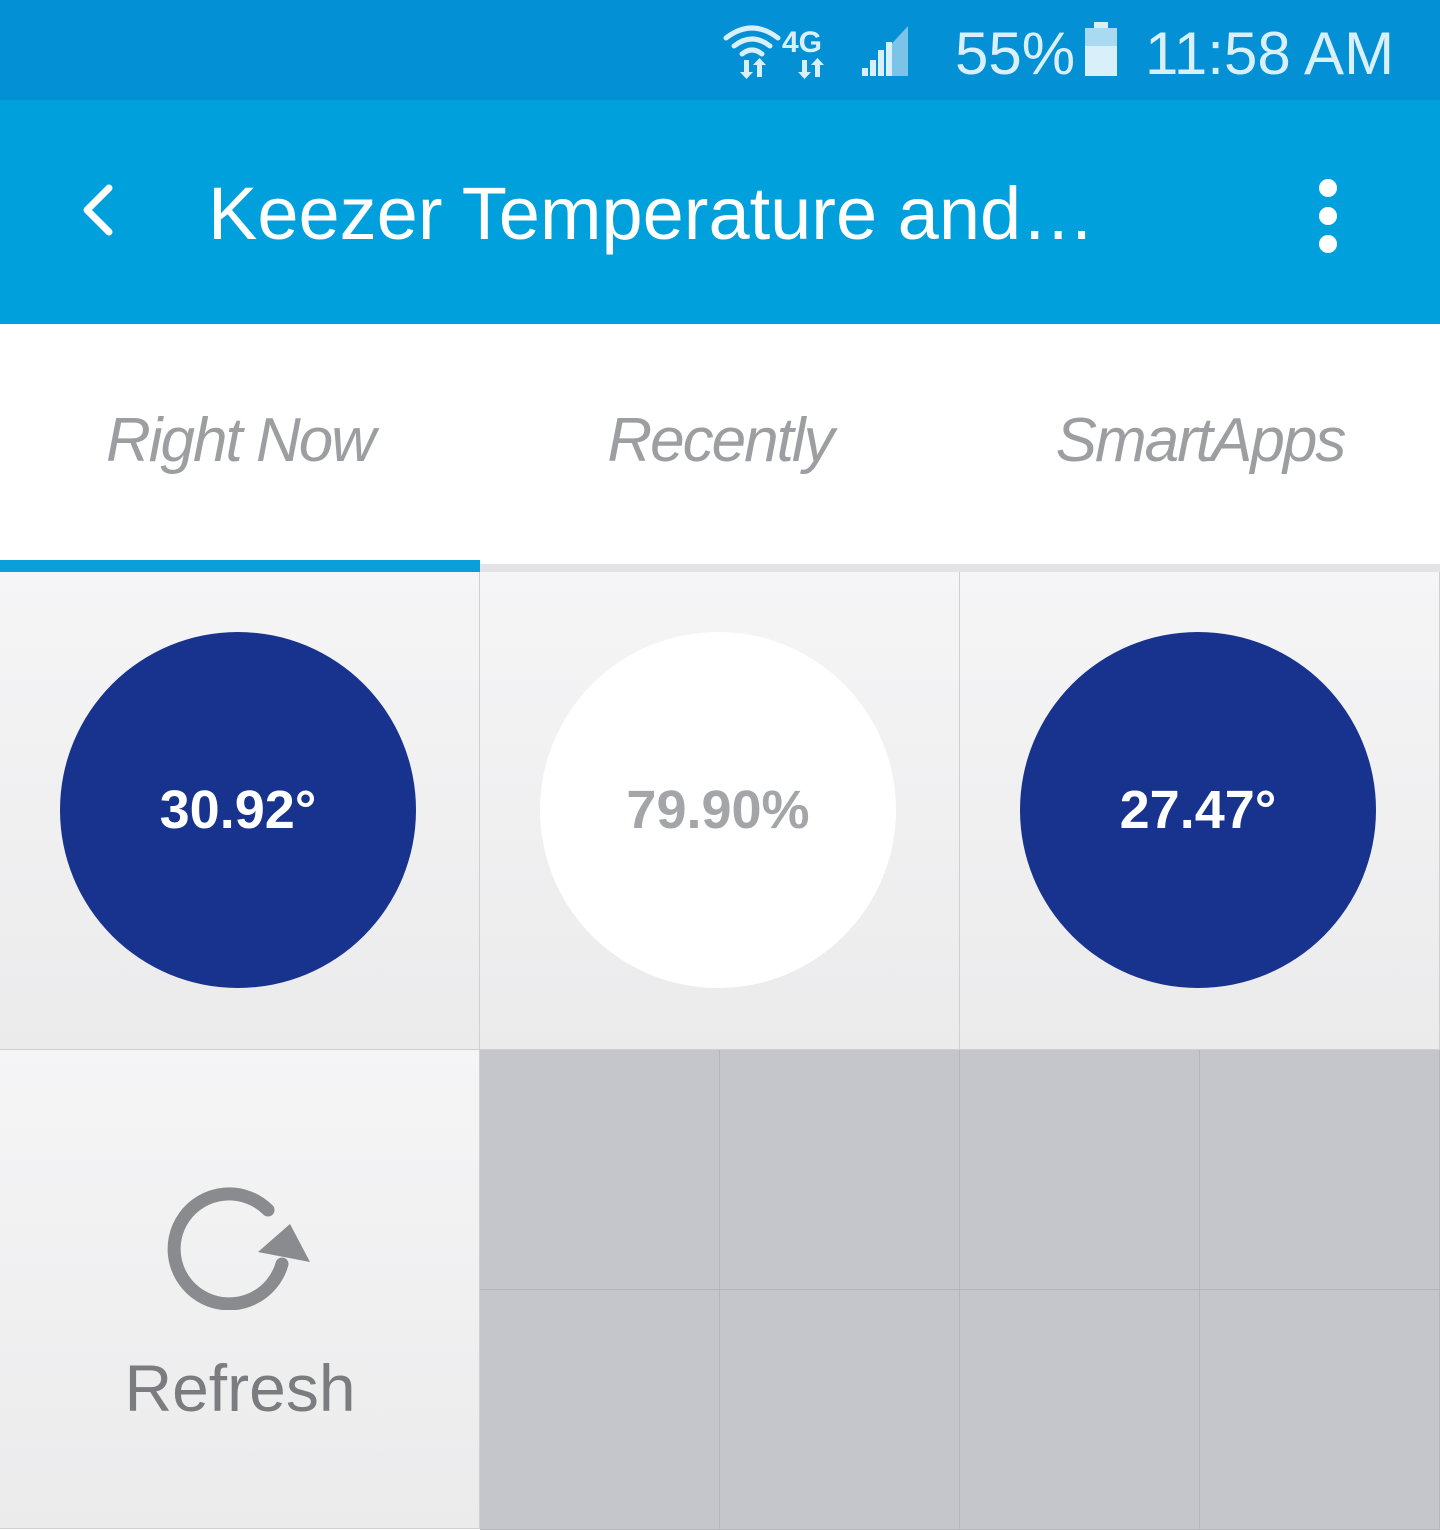  I want to click on temperature-tile-2: 27.47°, so click(1200, 811).